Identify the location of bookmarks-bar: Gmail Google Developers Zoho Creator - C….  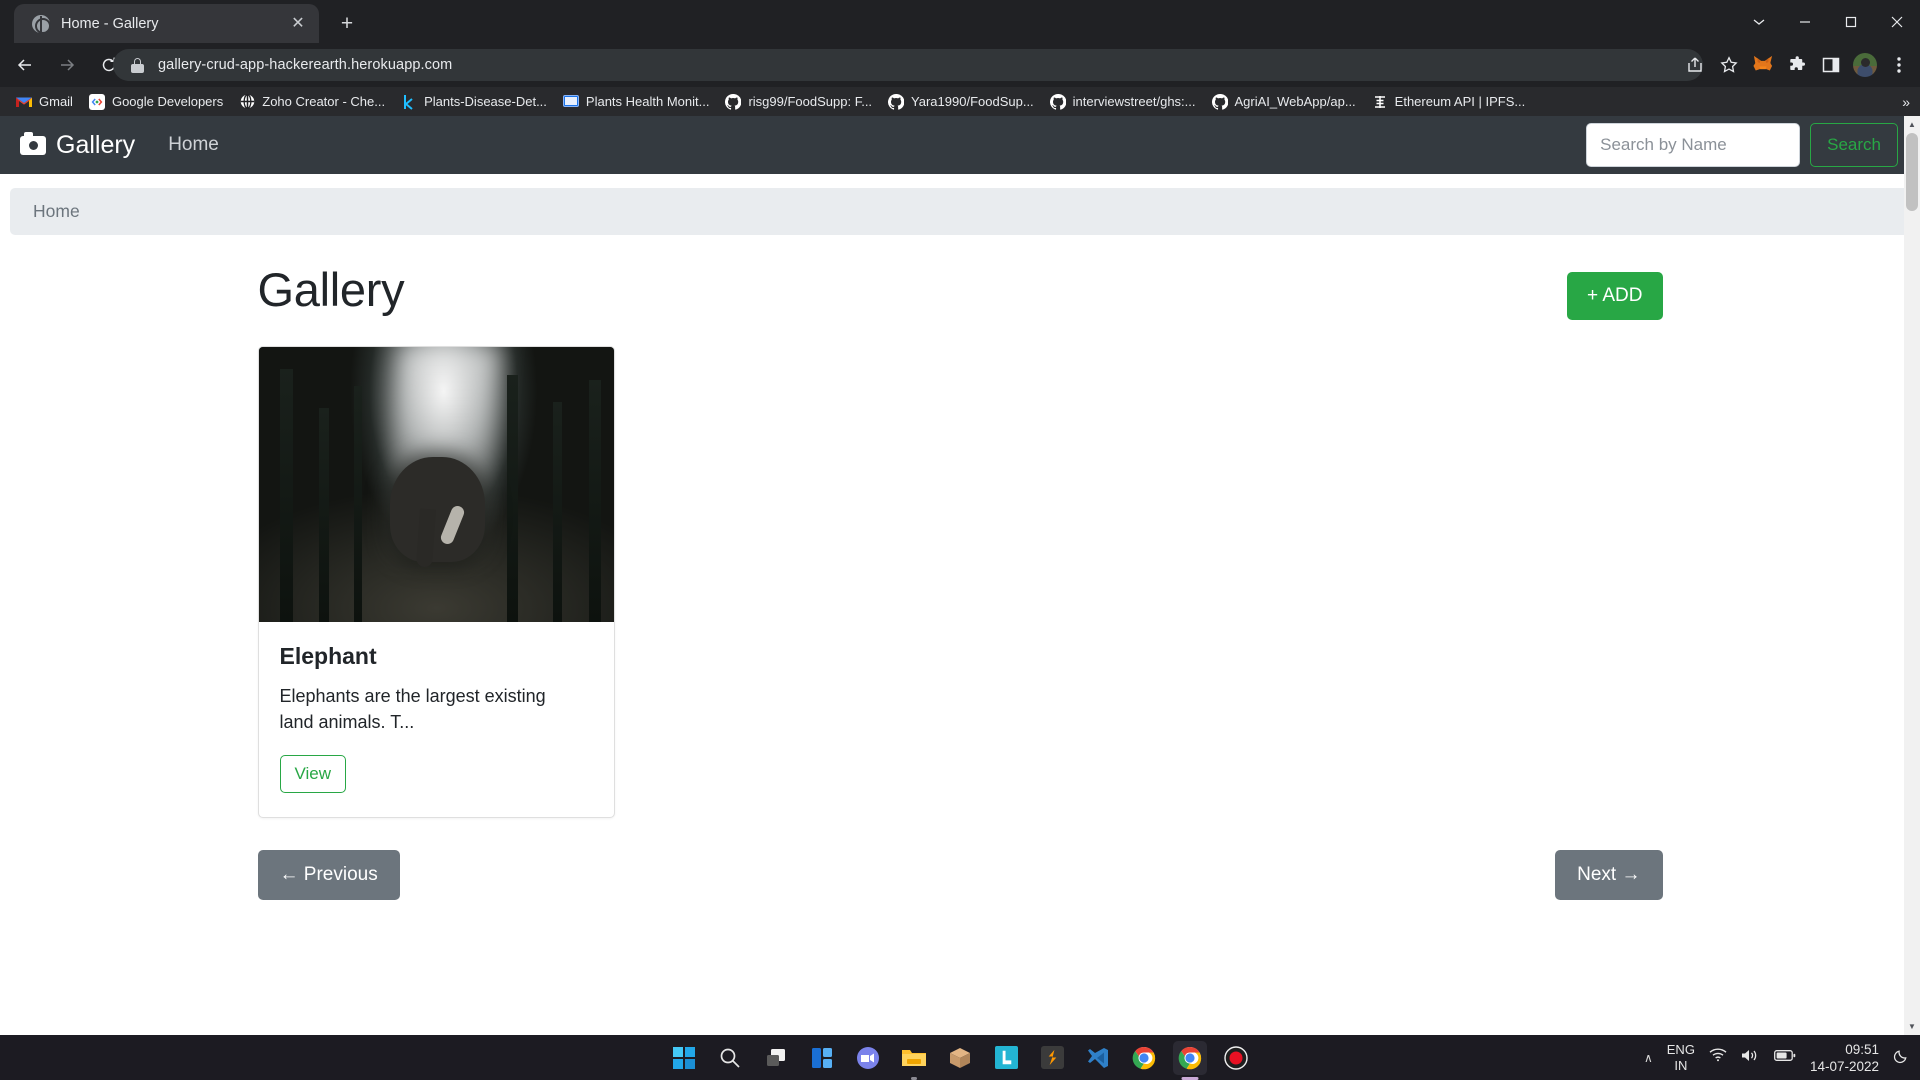
(960, 101).